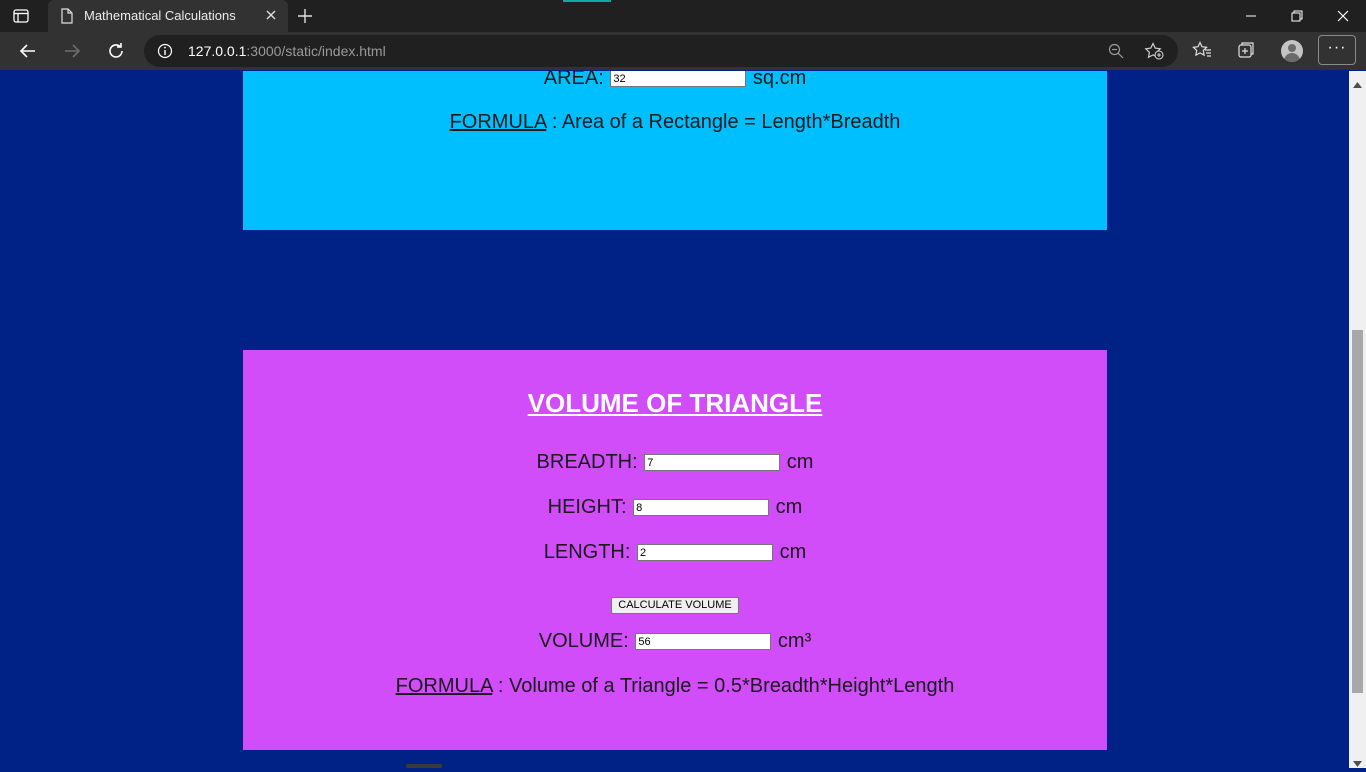 Image resolution: width=1366 pixels, height=772 pixels. Describe the element at coordinates (661, 51) in the screenshot. I see `address-bar: 127.0.0.1:3000/static/index.html` at that location.